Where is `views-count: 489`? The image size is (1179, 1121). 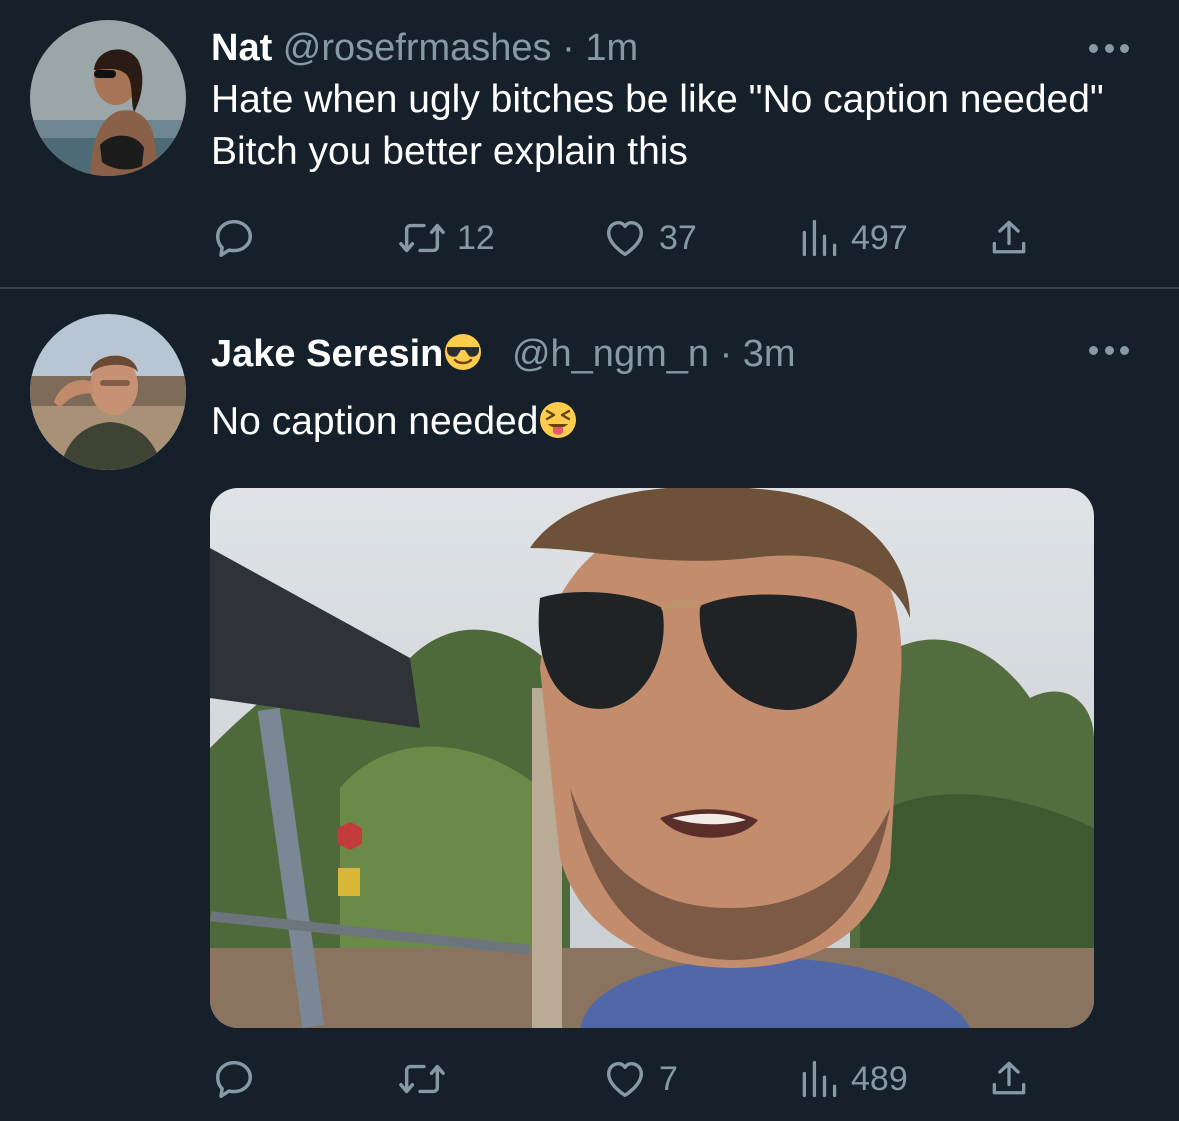
views-count: 489 is located at coordinates (879, 1078).